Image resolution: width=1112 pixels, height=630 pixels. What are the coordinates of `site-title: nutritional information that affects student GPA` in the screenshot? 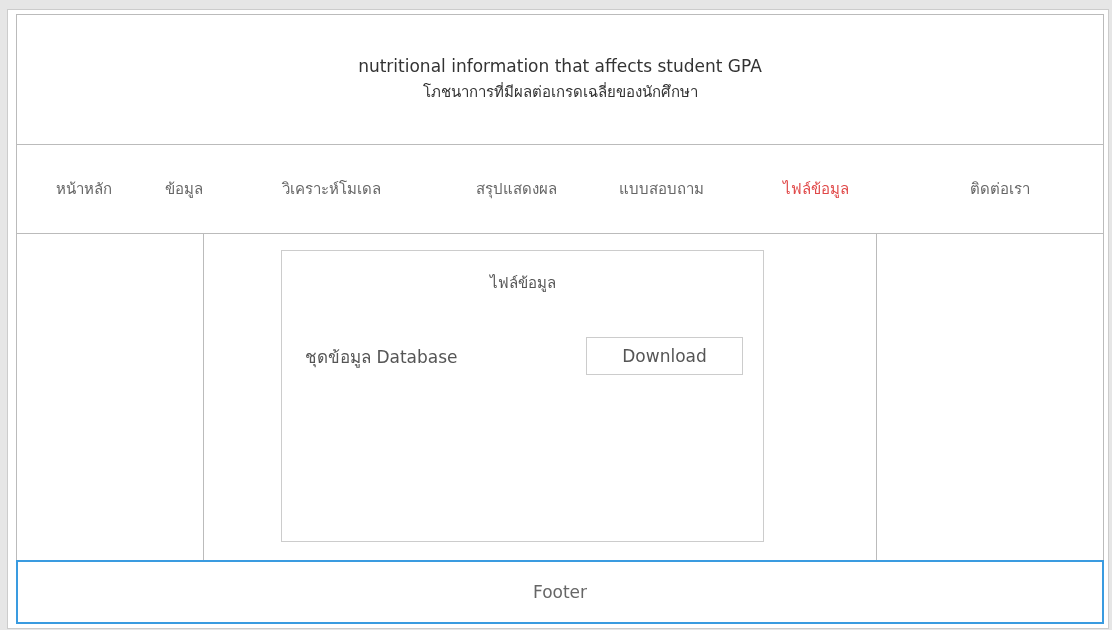 It's located at (560, 65).